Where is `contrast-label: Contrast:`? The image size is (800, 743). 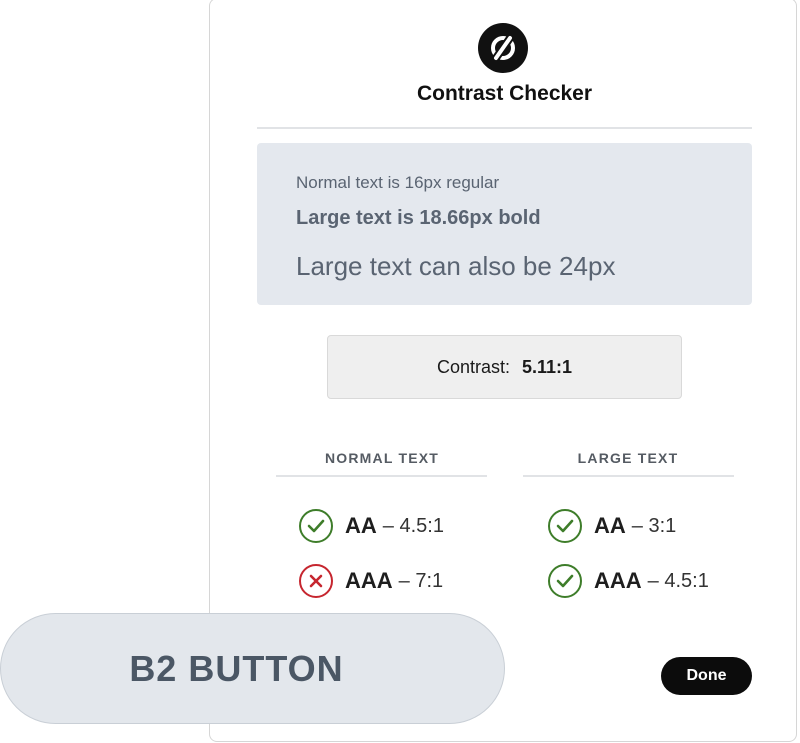
contrast-label: Contrast: is located at coordinates (473, 366).